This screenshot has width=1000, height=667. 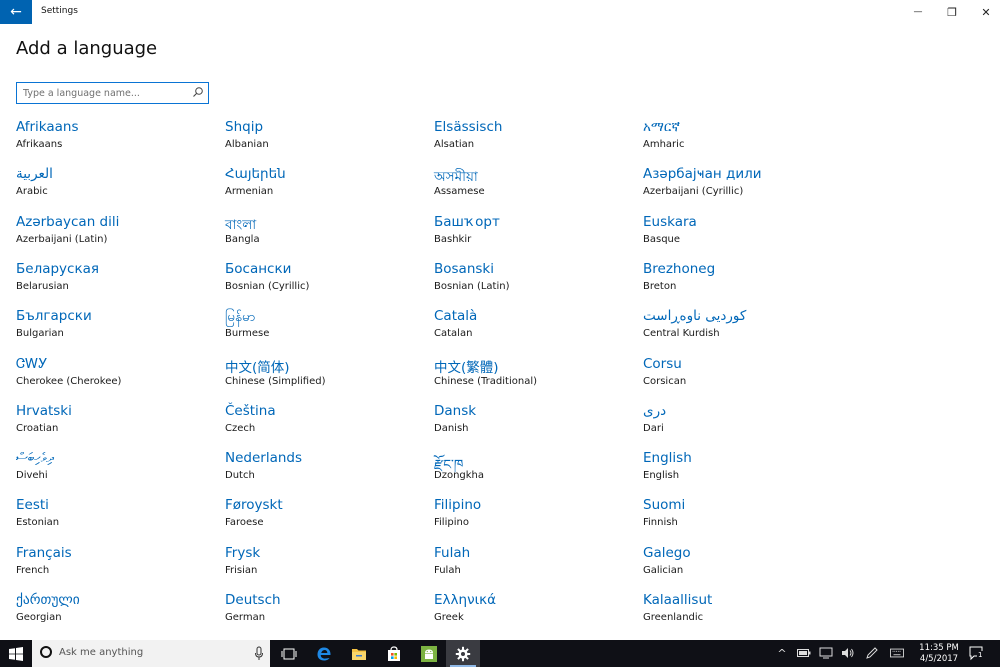 What do you see at coordinates (259, 653) in the screenshot?
I see `microphone-icon` at bounding box center [259, 653].